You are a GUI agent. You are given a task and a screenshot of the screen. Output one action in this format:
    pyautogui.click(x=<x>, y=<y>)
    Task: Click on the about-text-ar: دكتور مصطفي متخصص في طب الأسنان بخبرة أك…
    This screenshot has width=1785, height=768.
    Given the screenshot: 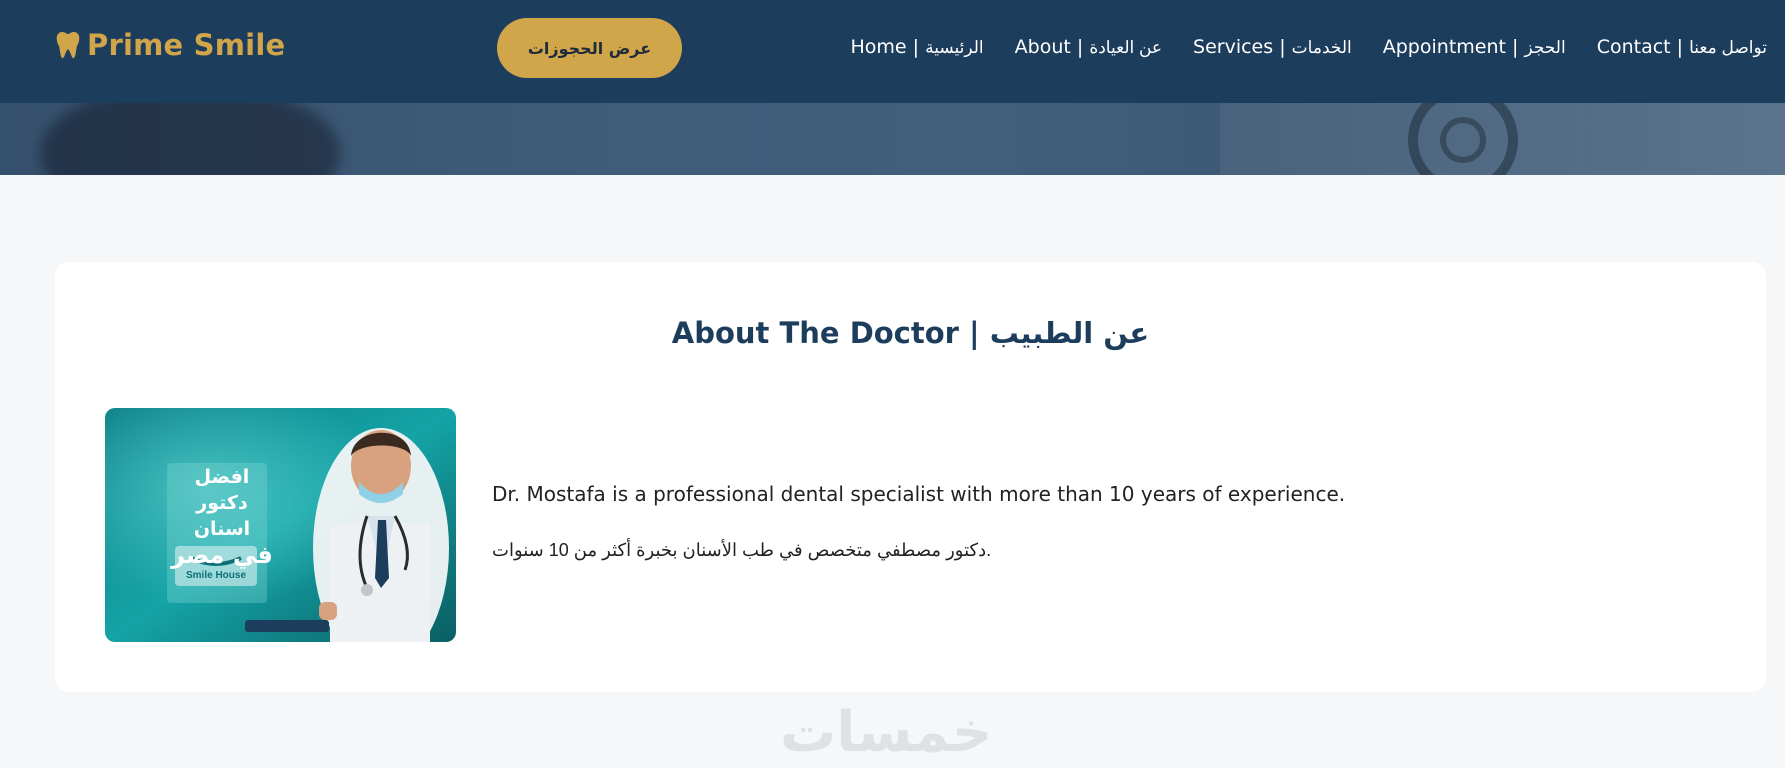 What is the action you would take?
    pyautogui.click(x=742, y=550)
    